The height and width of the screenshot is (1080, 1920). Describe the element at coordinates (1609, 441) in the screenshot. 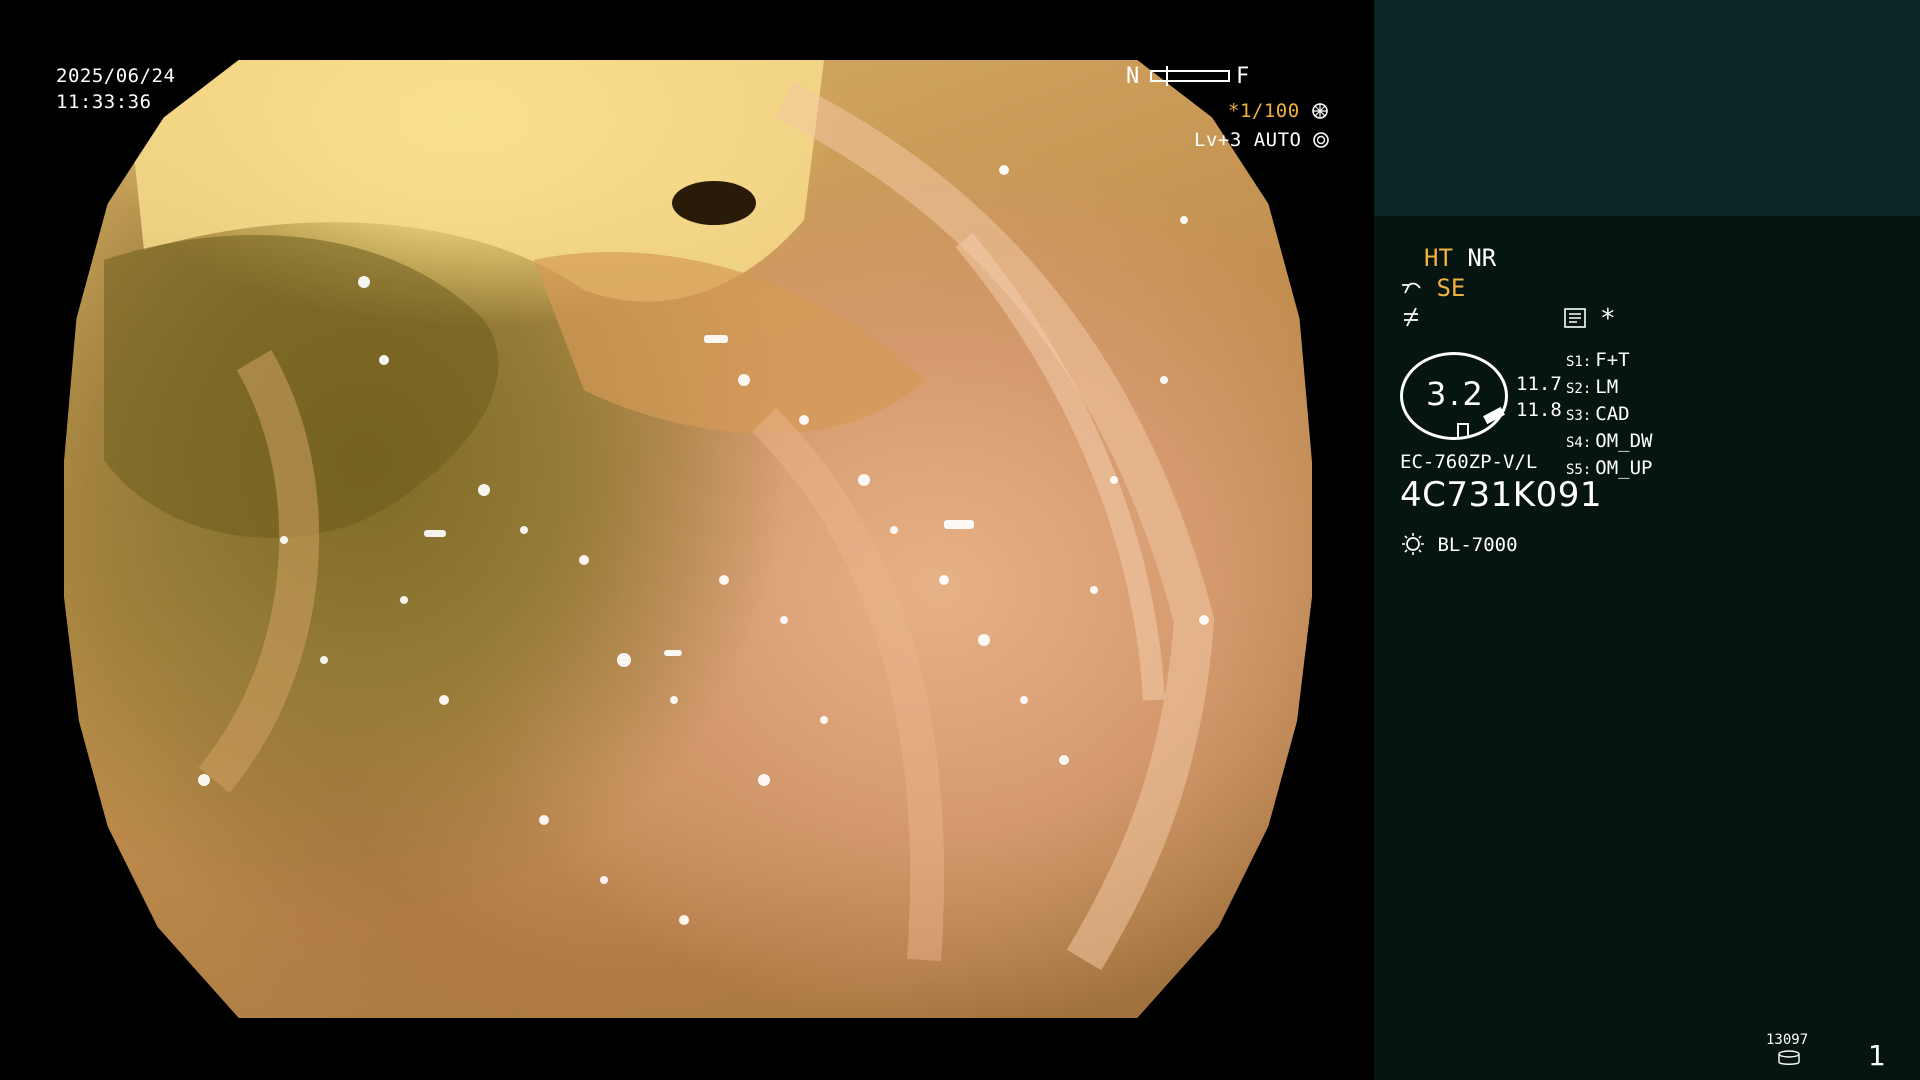

I see `mode-item: S4: OM_DW` at that location.